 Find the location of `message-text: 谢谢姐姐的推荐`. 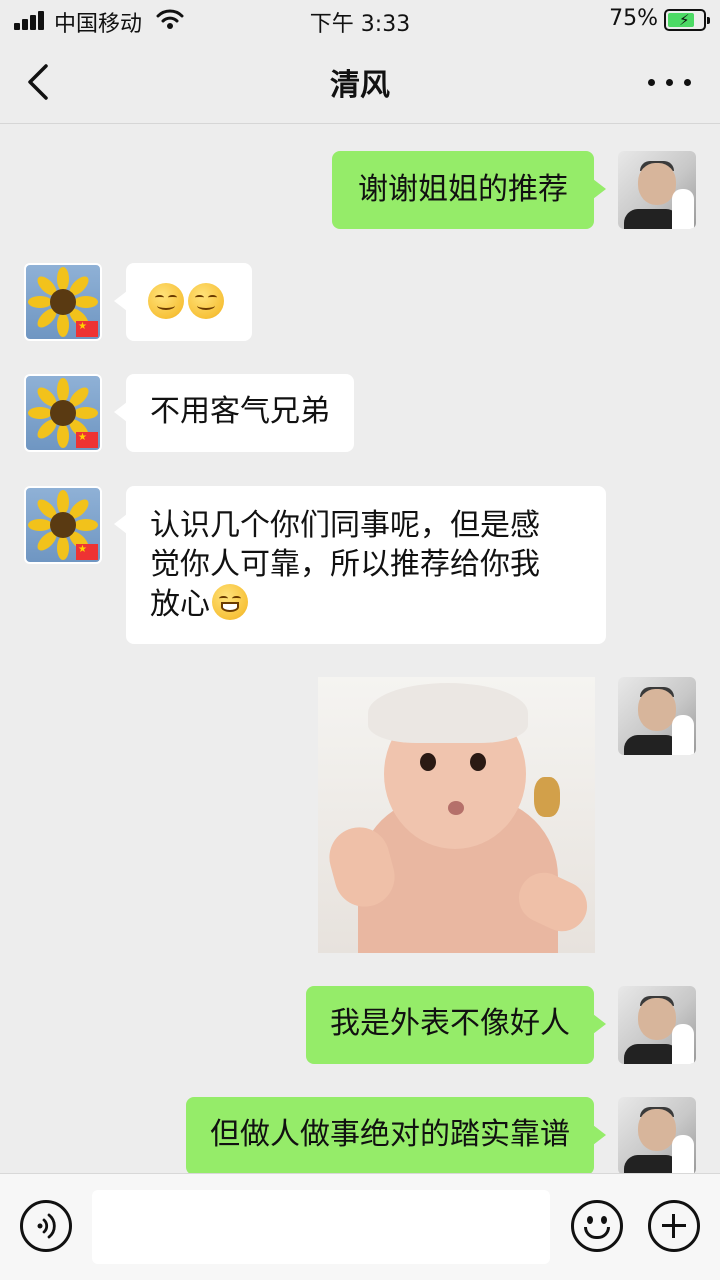

message-text: 谢谢姐姐的推荐 is located at coordinates (463, 189).